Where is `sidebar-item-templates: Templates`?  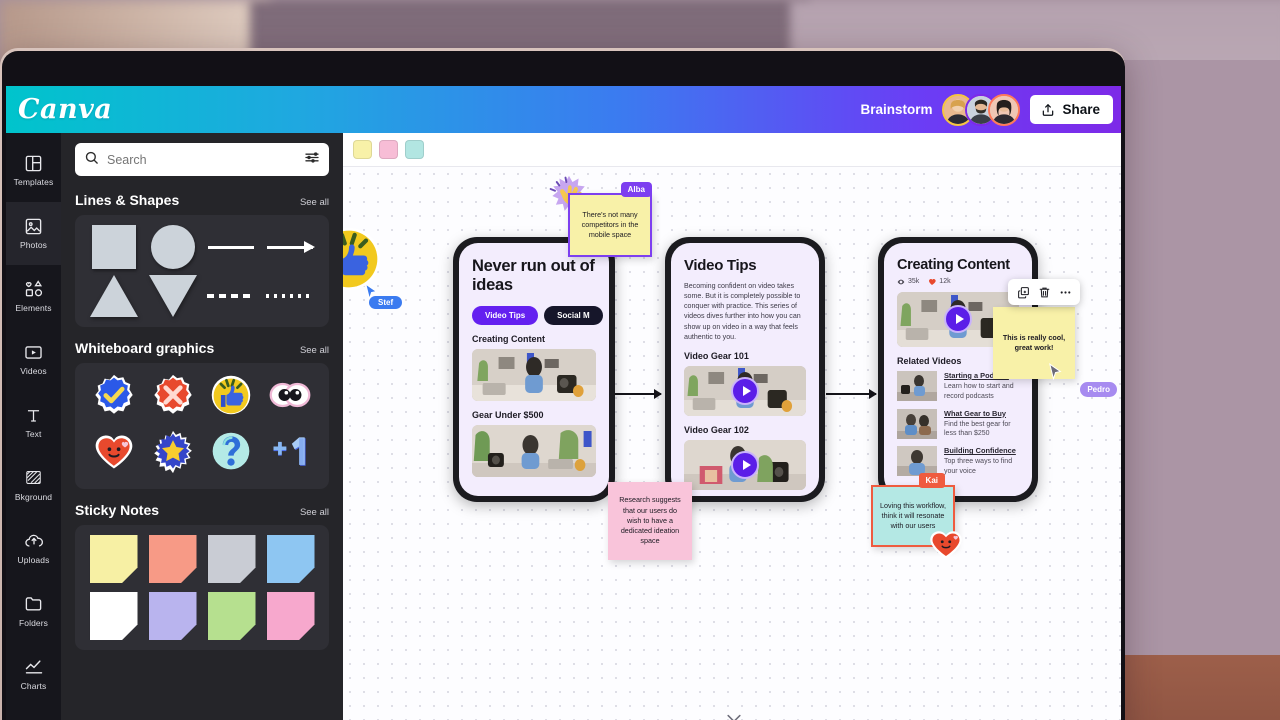 sidebar-item-templates: Templates is located at coordinates (33, 170).